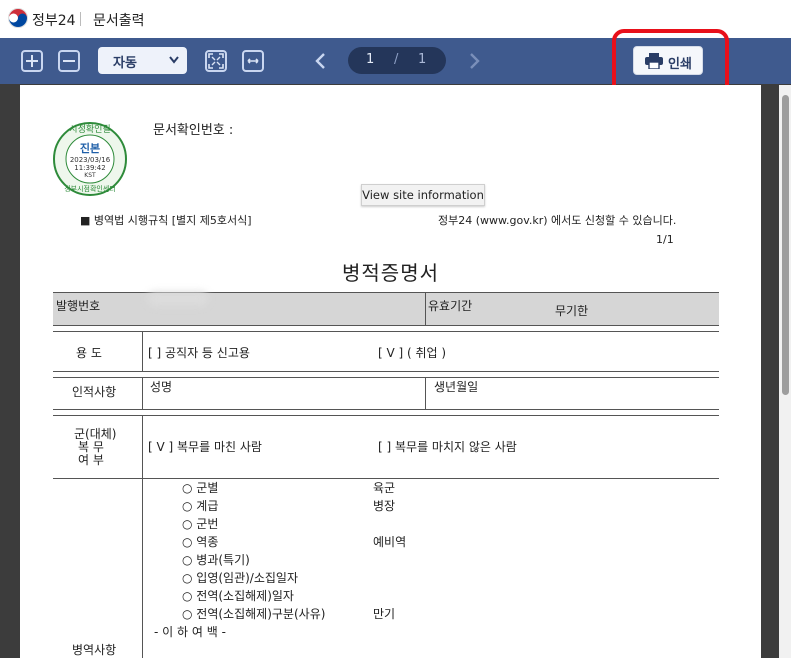 This screenshot has height=658, width=791. What do you see at coordinates (785, 245) in the screenshot?
I see `scrollbar-thumb` at bounding box center [785, 245].